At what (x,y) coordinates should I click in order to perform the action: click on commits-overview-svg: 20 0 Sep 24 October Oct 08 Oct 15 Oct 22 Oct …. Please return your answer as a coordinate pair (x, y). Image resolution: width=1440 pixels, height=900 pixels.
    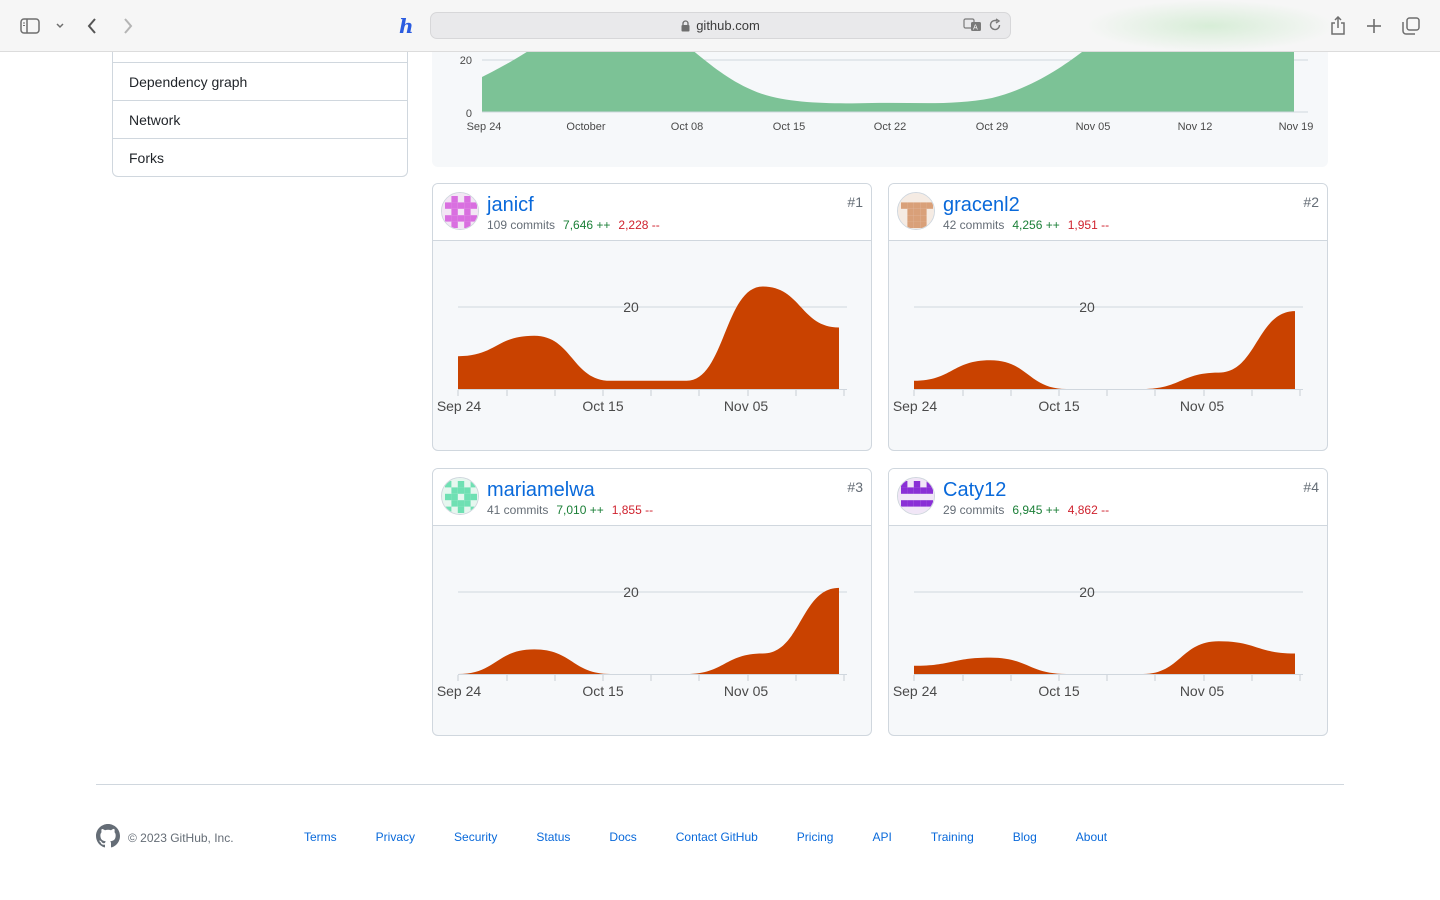
    Looking at the image, I should click on (887, 92).